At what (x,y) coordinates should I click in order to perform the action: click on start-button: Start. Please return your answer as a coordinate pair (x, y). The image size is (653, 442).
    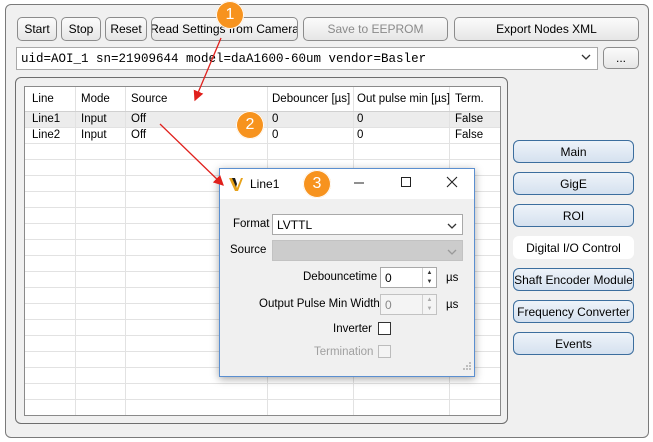
    Looking at the image, I should click on (37, 29).